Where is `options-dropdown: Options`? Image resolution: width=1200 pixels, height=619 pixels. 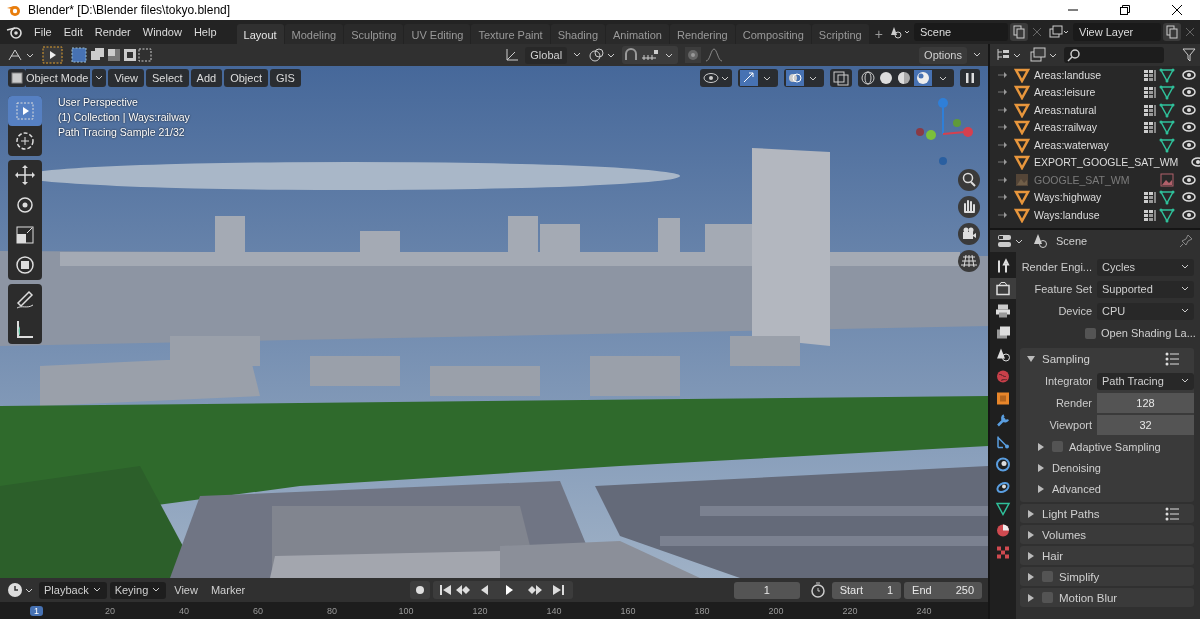
options-dropdown: Options is located at coordinates (943, 55).